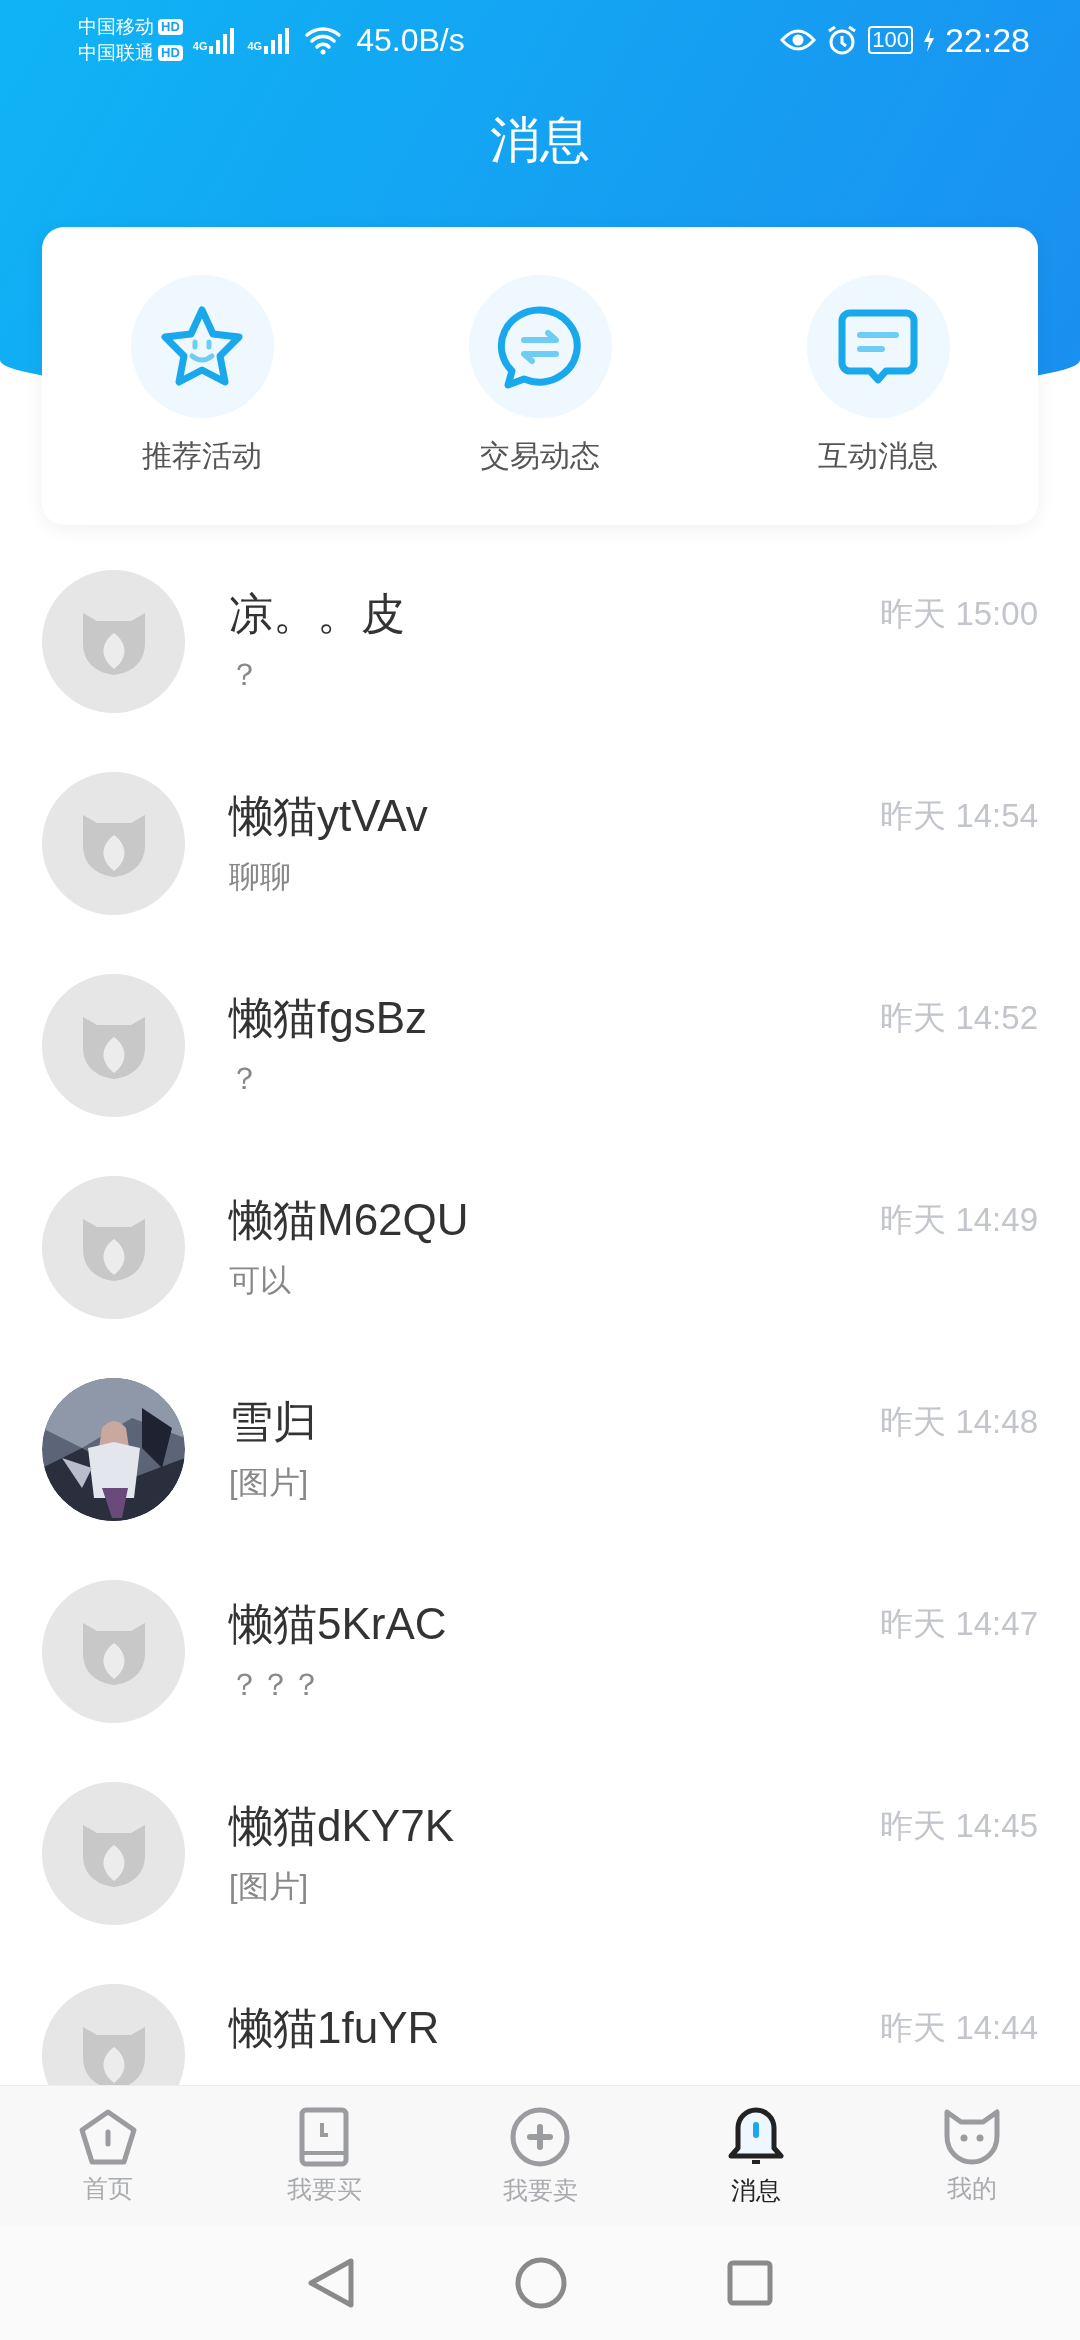 The image size is (1080, 2340). What do you see at coordinates (959, 1826) in the screenshot?
I see `message-time: 昨天 14:45` at bounding box center [959, 1826].